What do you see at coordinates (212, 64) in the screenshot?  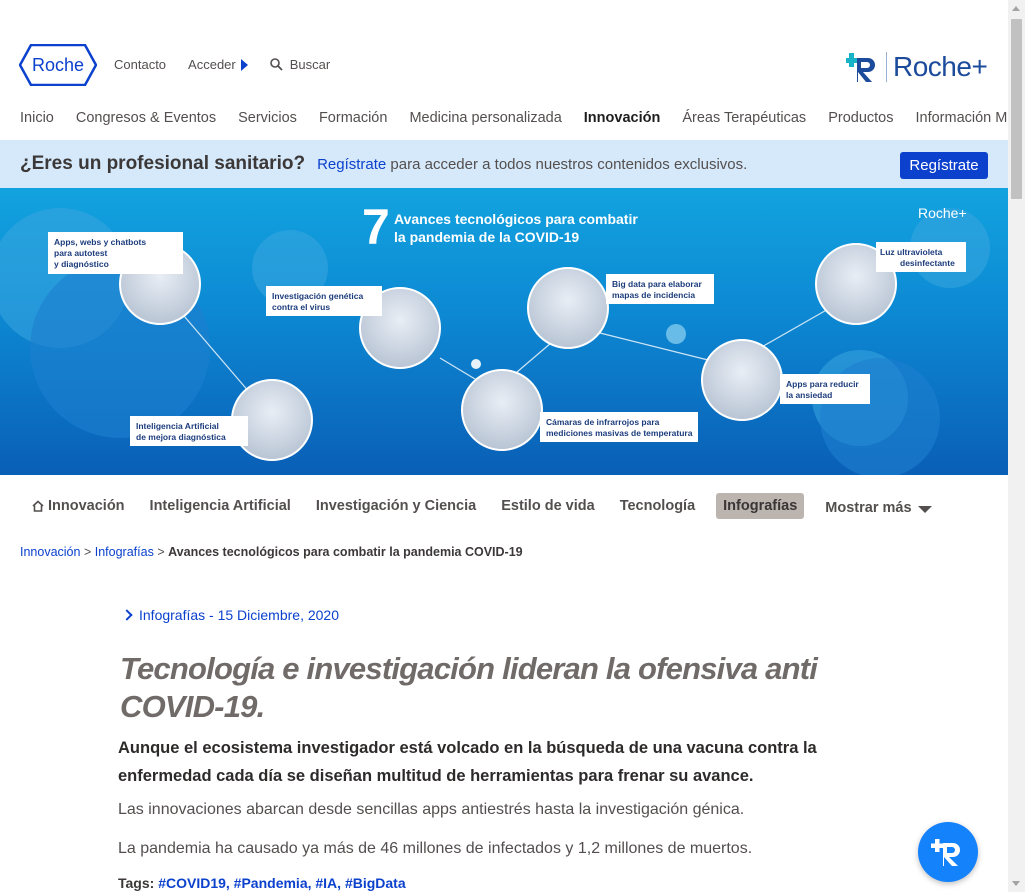 I see `login-label: Acceder` at bounding box center [212, 64].